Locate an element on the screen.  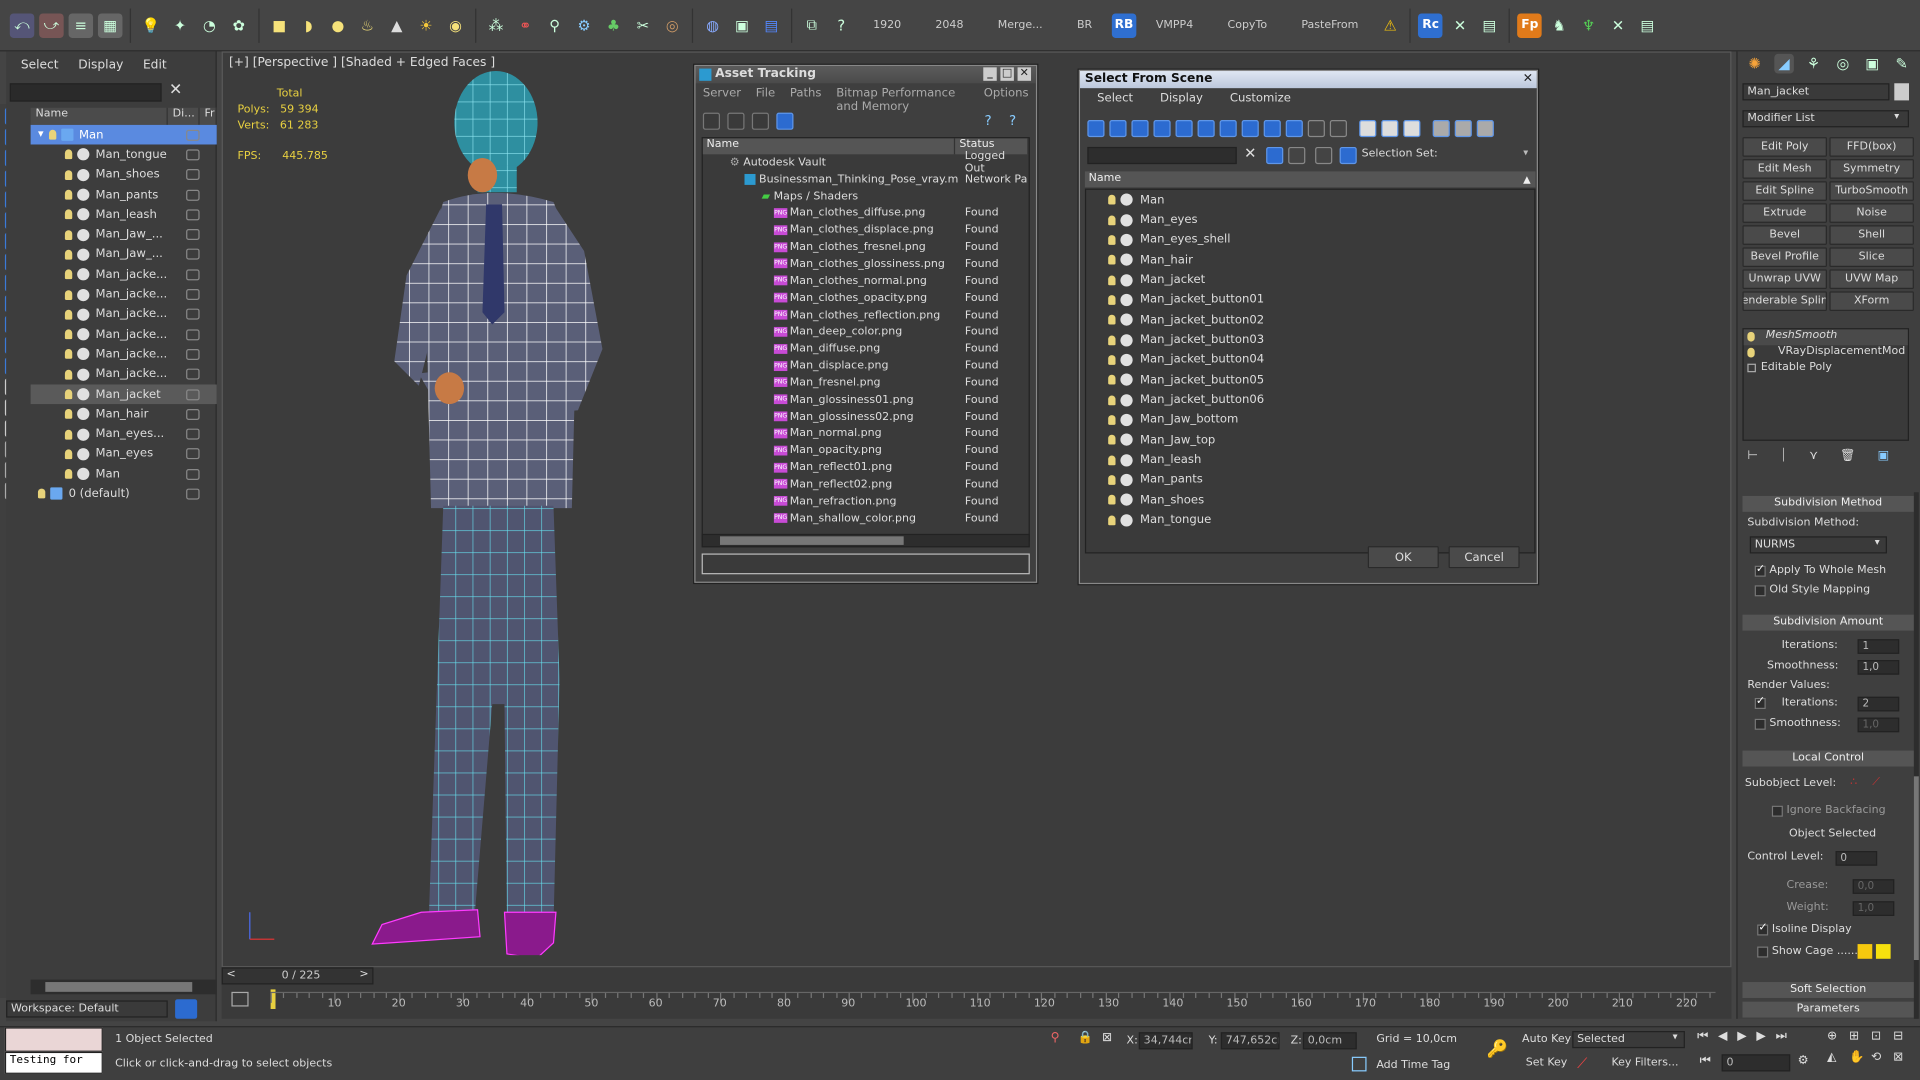
zoom-extents-icon: ⊡ is located at coordinates (1881, 1036).